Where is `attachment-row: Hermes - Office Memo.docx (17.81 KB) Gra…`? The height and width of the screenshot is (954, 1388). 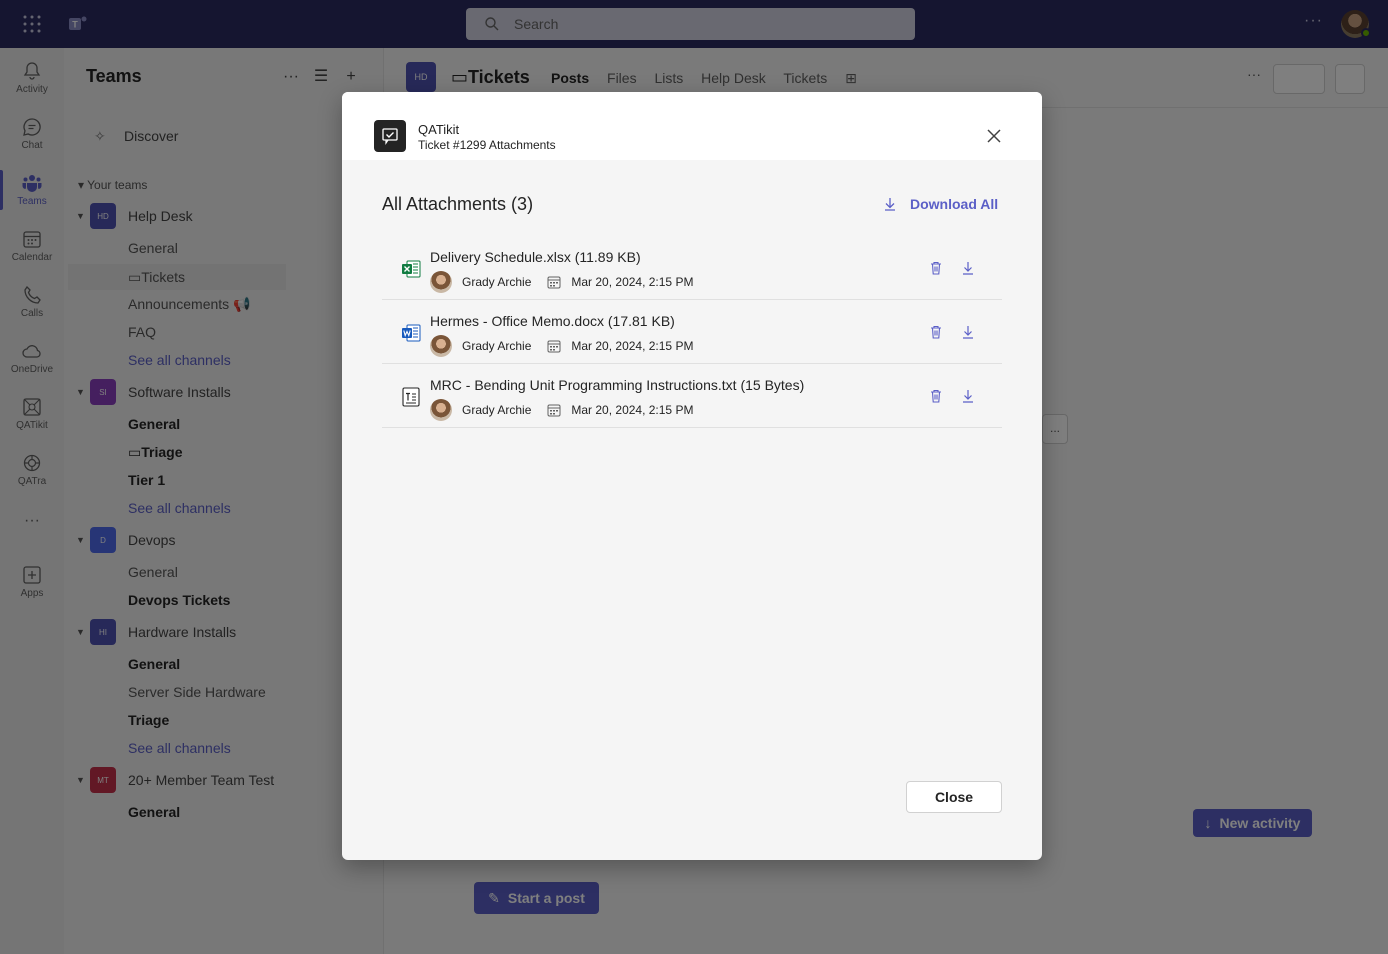
attachment-row: Hermes - Office Memo.docx (17.81 KB) Gra… is located at coordinates (692, 332).